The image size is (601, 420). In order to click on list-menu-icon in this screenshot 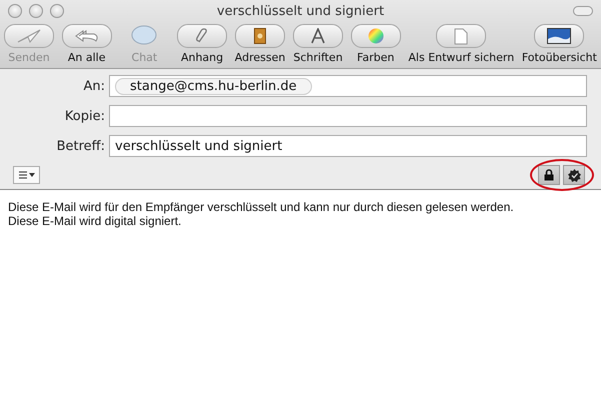, I will do `click(27, 175)`.